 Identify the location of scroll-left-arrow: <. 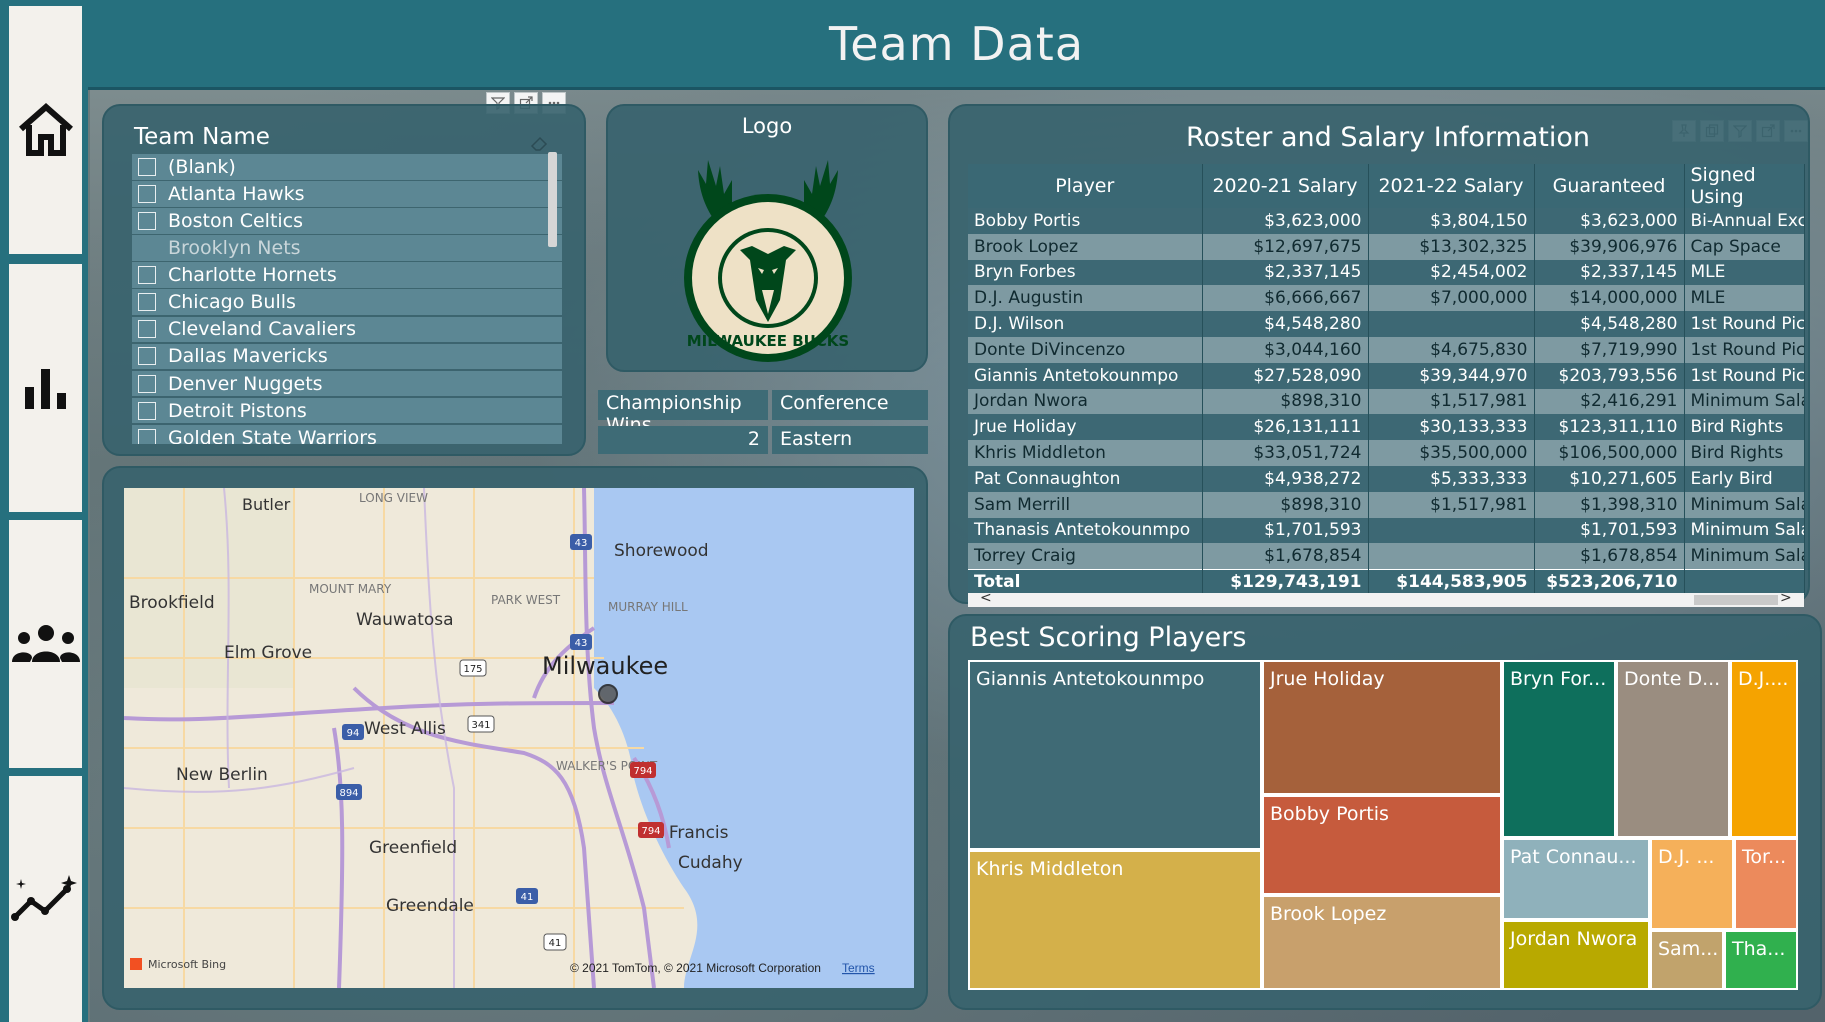
(986, 598).